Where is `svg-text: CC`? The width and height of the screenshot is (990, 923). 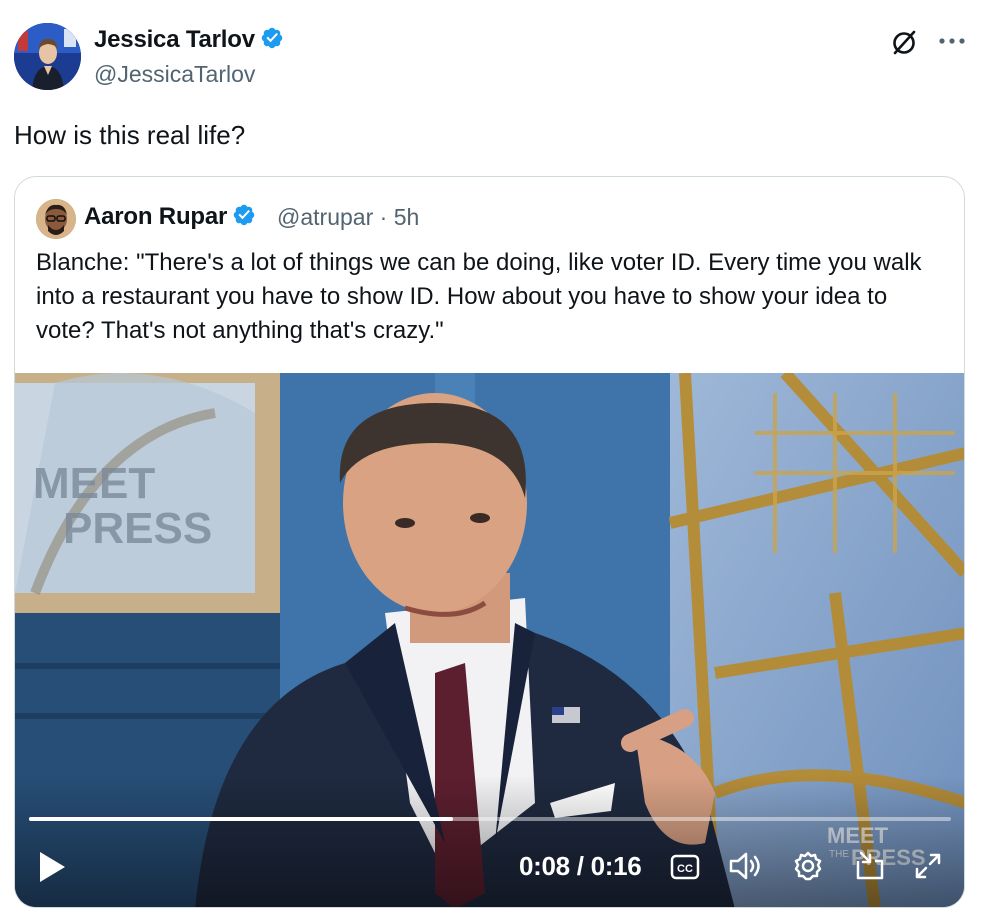 svg-text: CC is located at coordinates (685, 869).